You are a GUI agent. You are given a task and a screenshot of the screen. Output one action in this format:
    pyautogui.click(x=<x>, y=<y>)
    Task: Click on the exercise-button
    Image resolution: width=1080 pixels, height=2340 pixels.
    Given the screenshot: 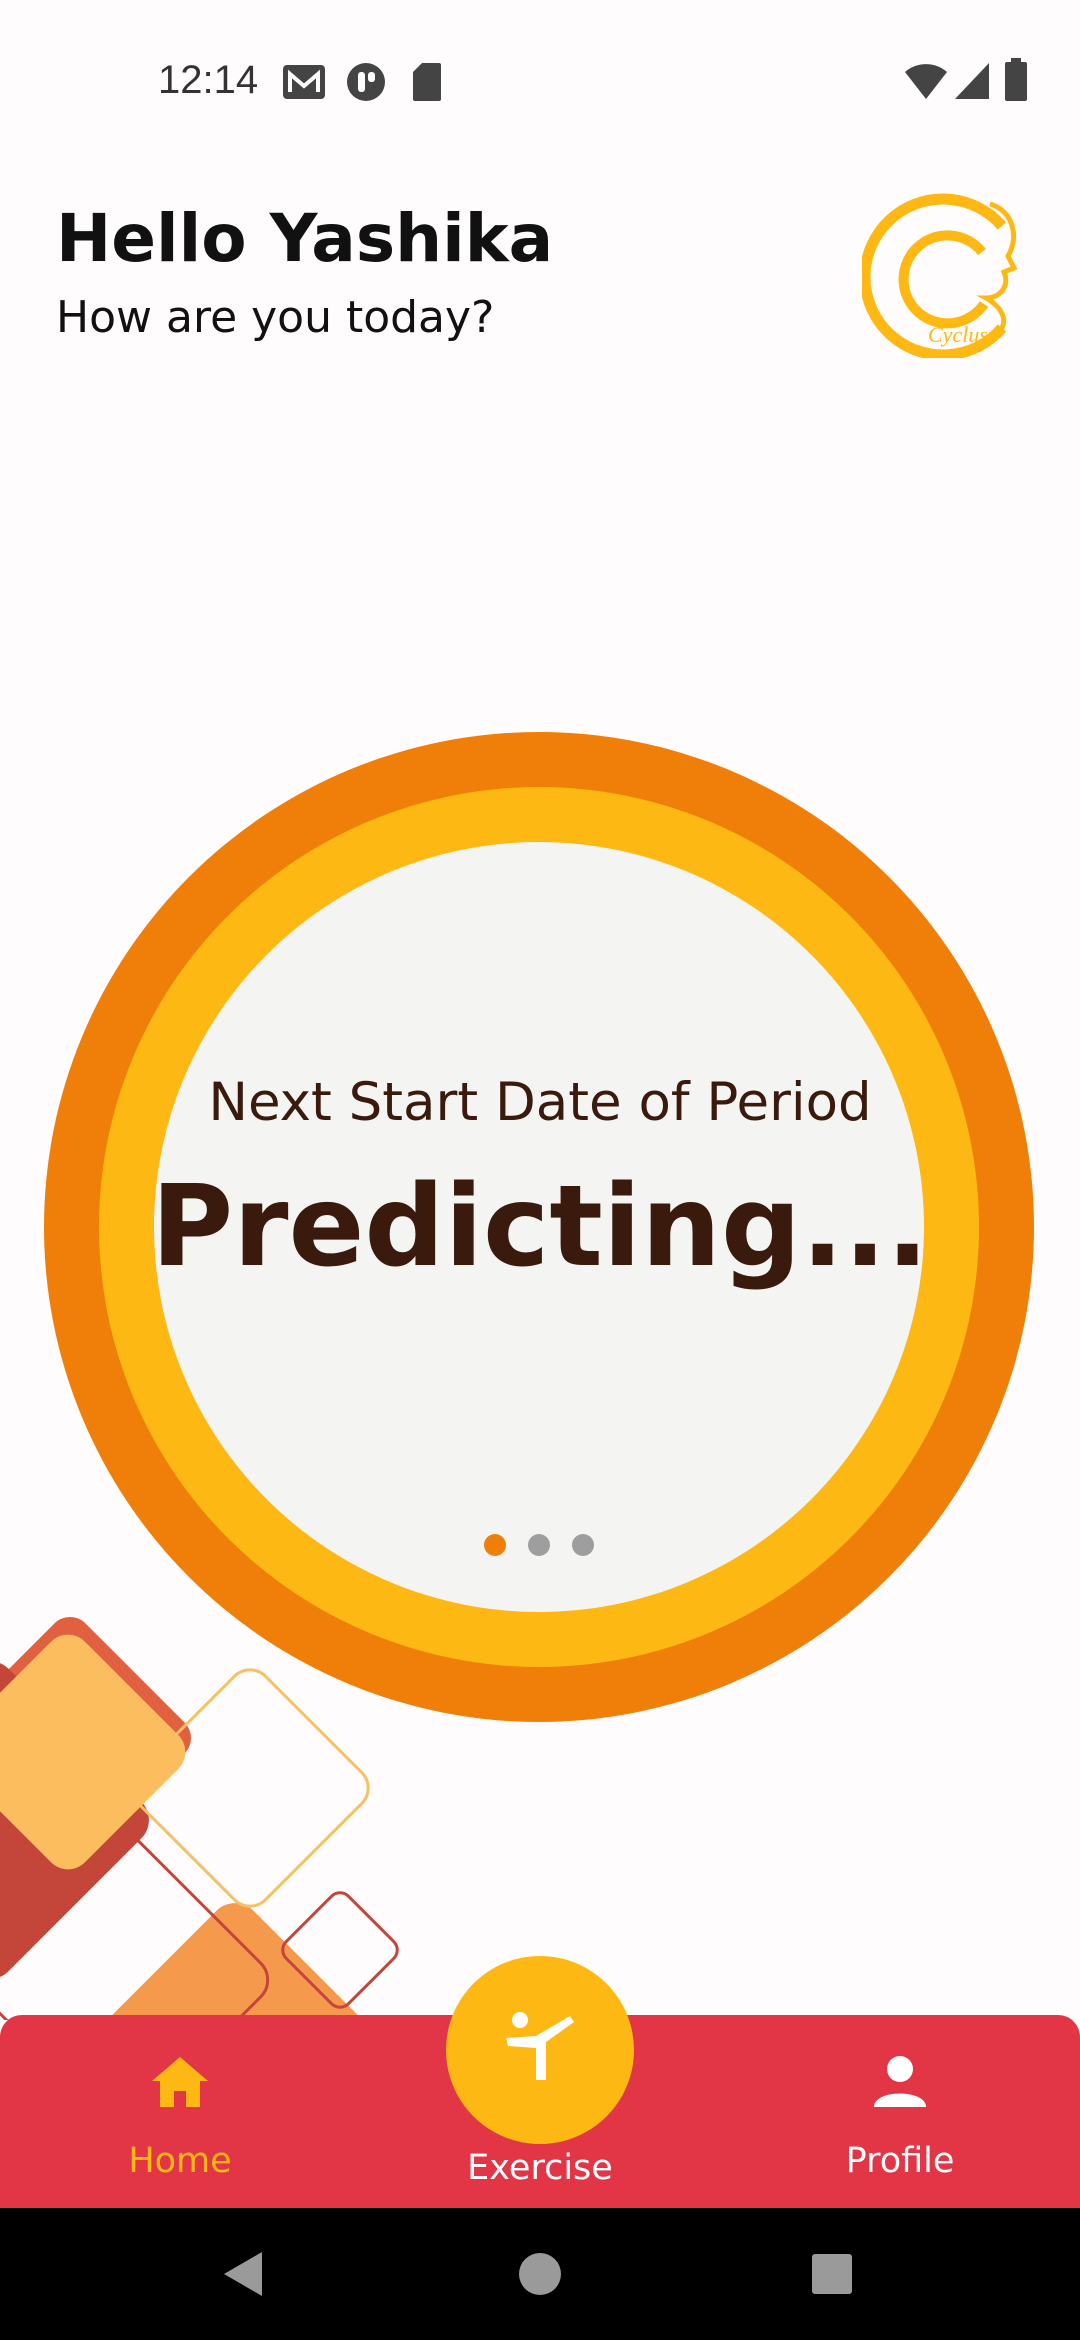 What is the action you would take?
    pyautogui.click(x=540, y=2050)
    